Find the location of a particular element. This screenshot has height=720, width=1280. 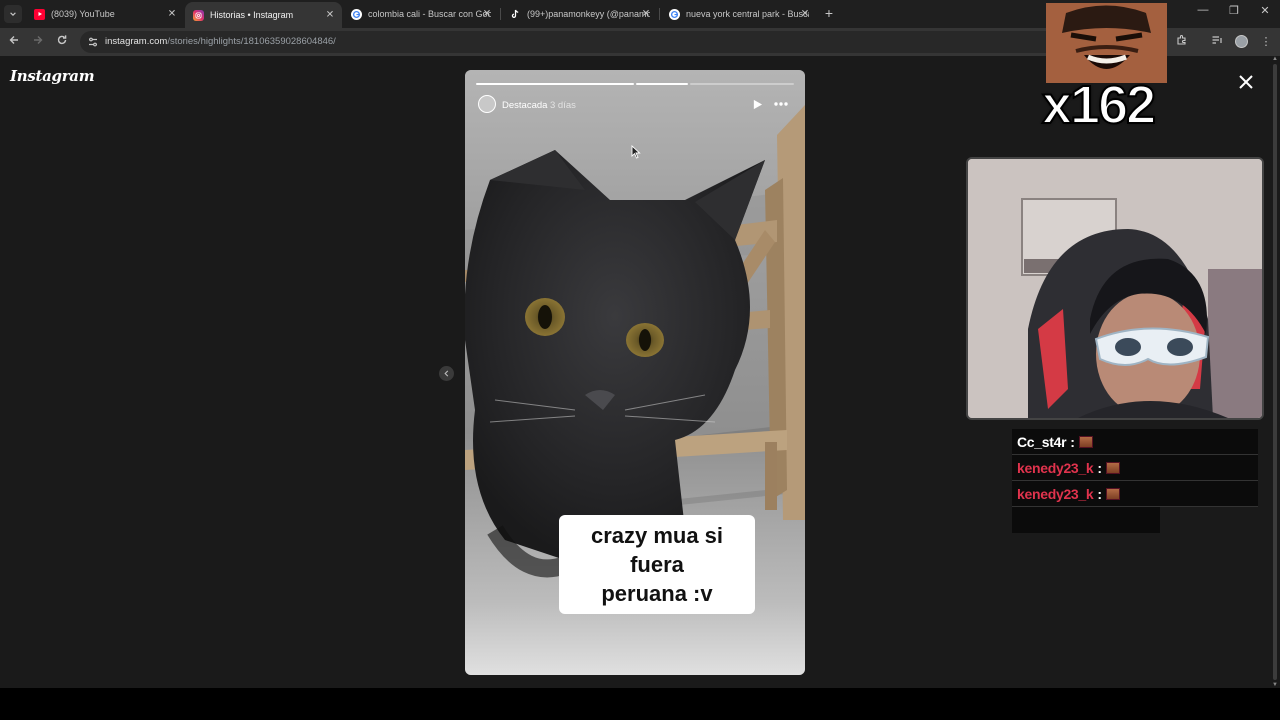

previous-story-button is located at coordinates (446, 373).